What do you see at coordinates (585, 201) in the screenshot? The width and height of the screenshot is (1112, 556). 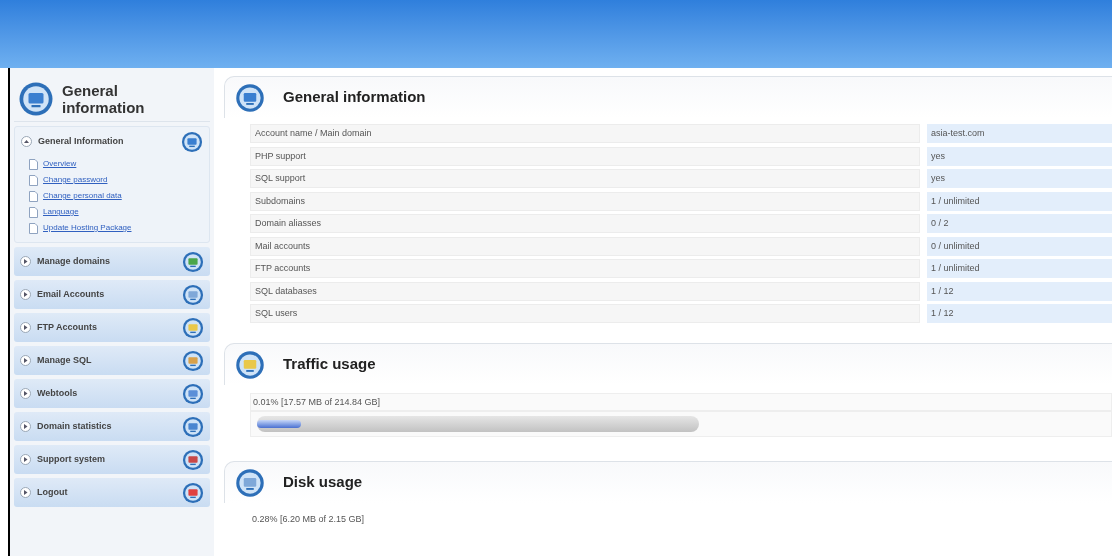 I see `table-cell: Subdomains` at bounding box center [585, 201].